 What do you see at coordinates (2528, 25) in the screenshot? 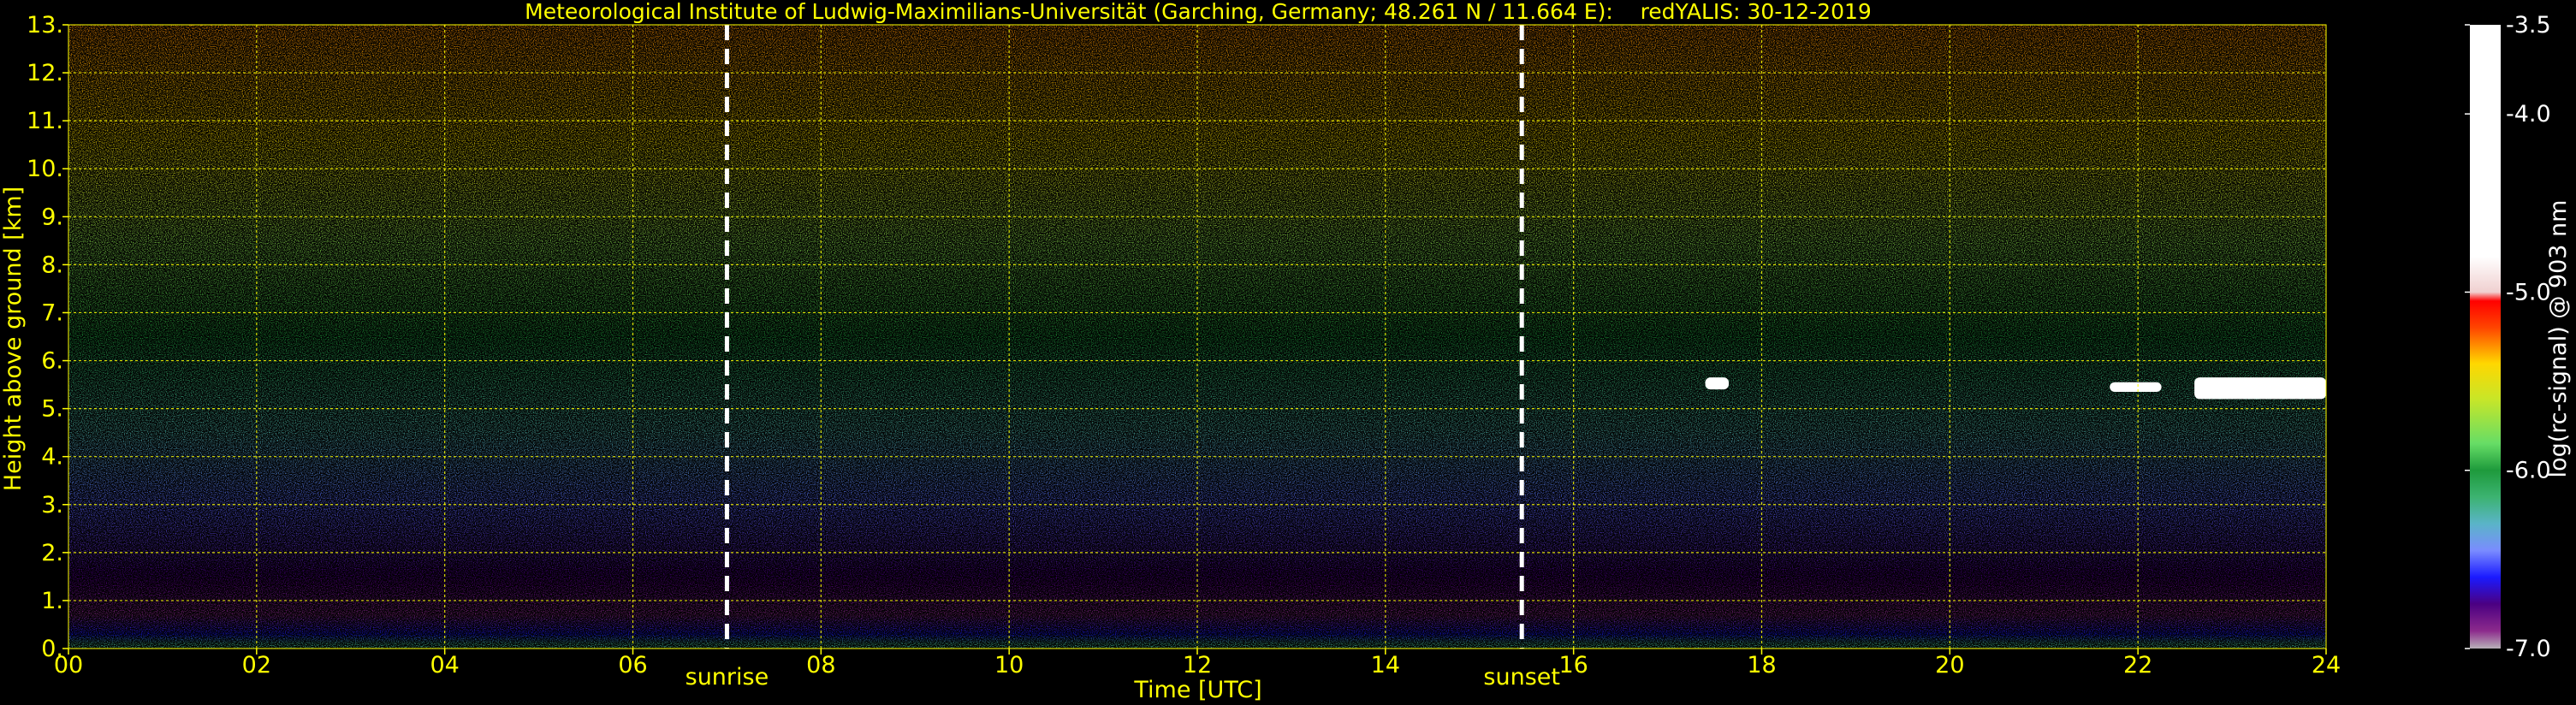
I see `colorbar-tick-label: -3.5` at bounding box center [2528, 25].